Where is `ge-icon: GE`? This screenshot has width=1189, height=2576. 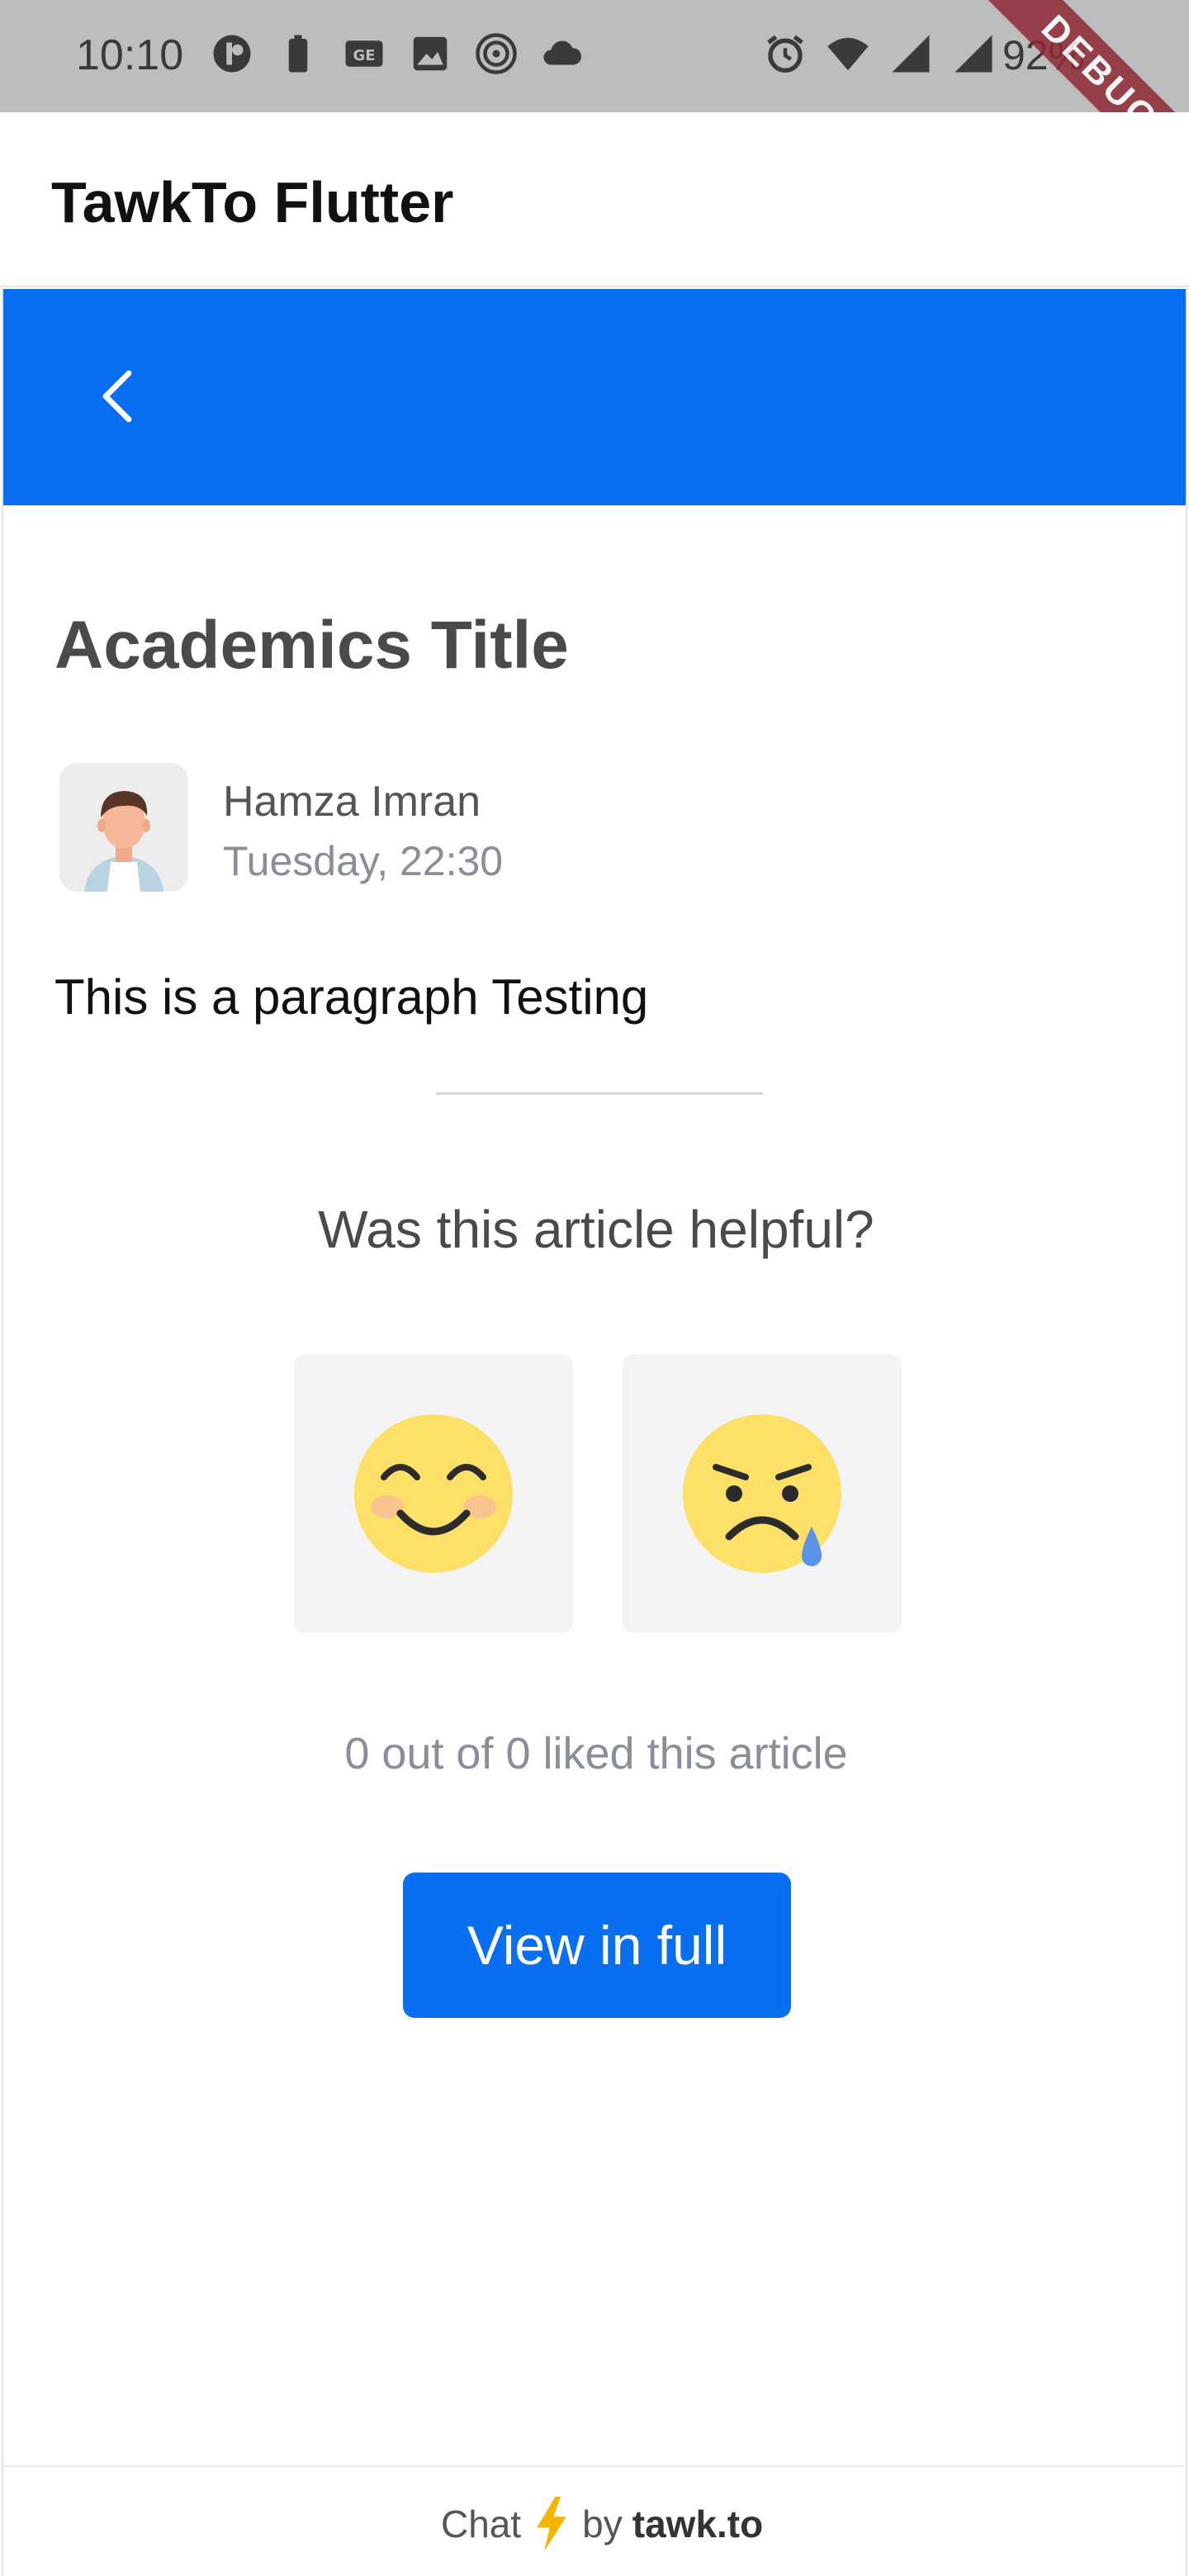 ge-icon: GE is located at coordinates (364, 53).